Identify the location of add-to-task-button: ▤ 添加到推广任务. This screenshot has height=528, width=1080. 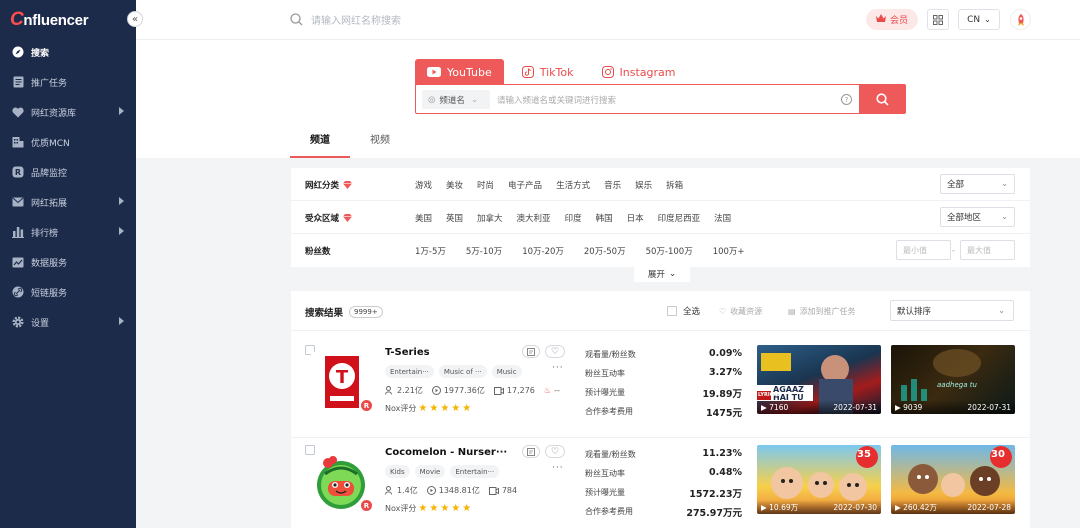
(822, 311).